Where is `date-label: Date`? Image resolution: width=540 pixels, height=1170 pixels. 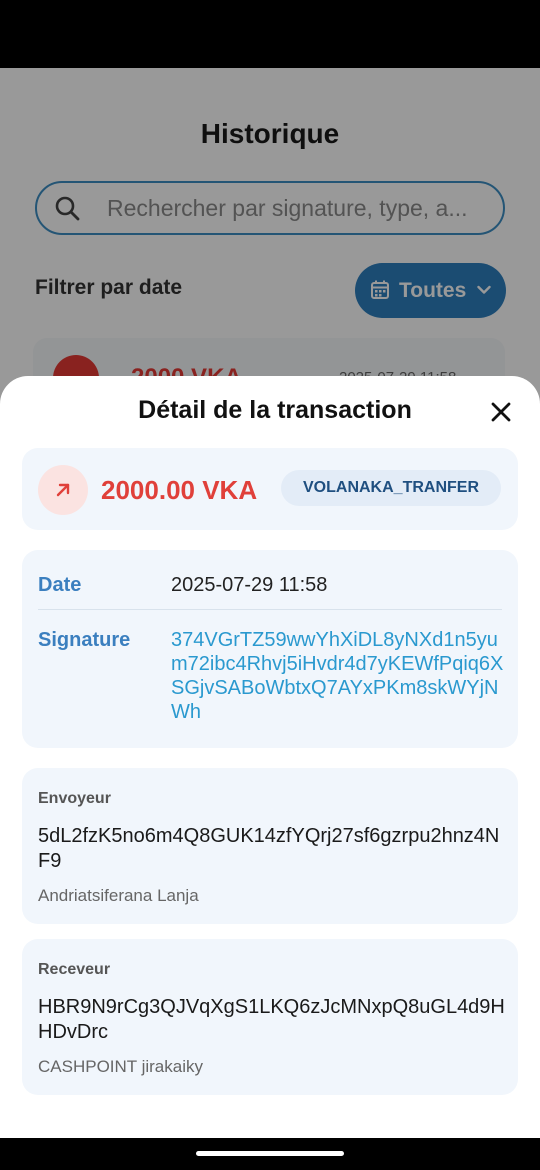
date-label: Date is located at coordinates (60, 585).